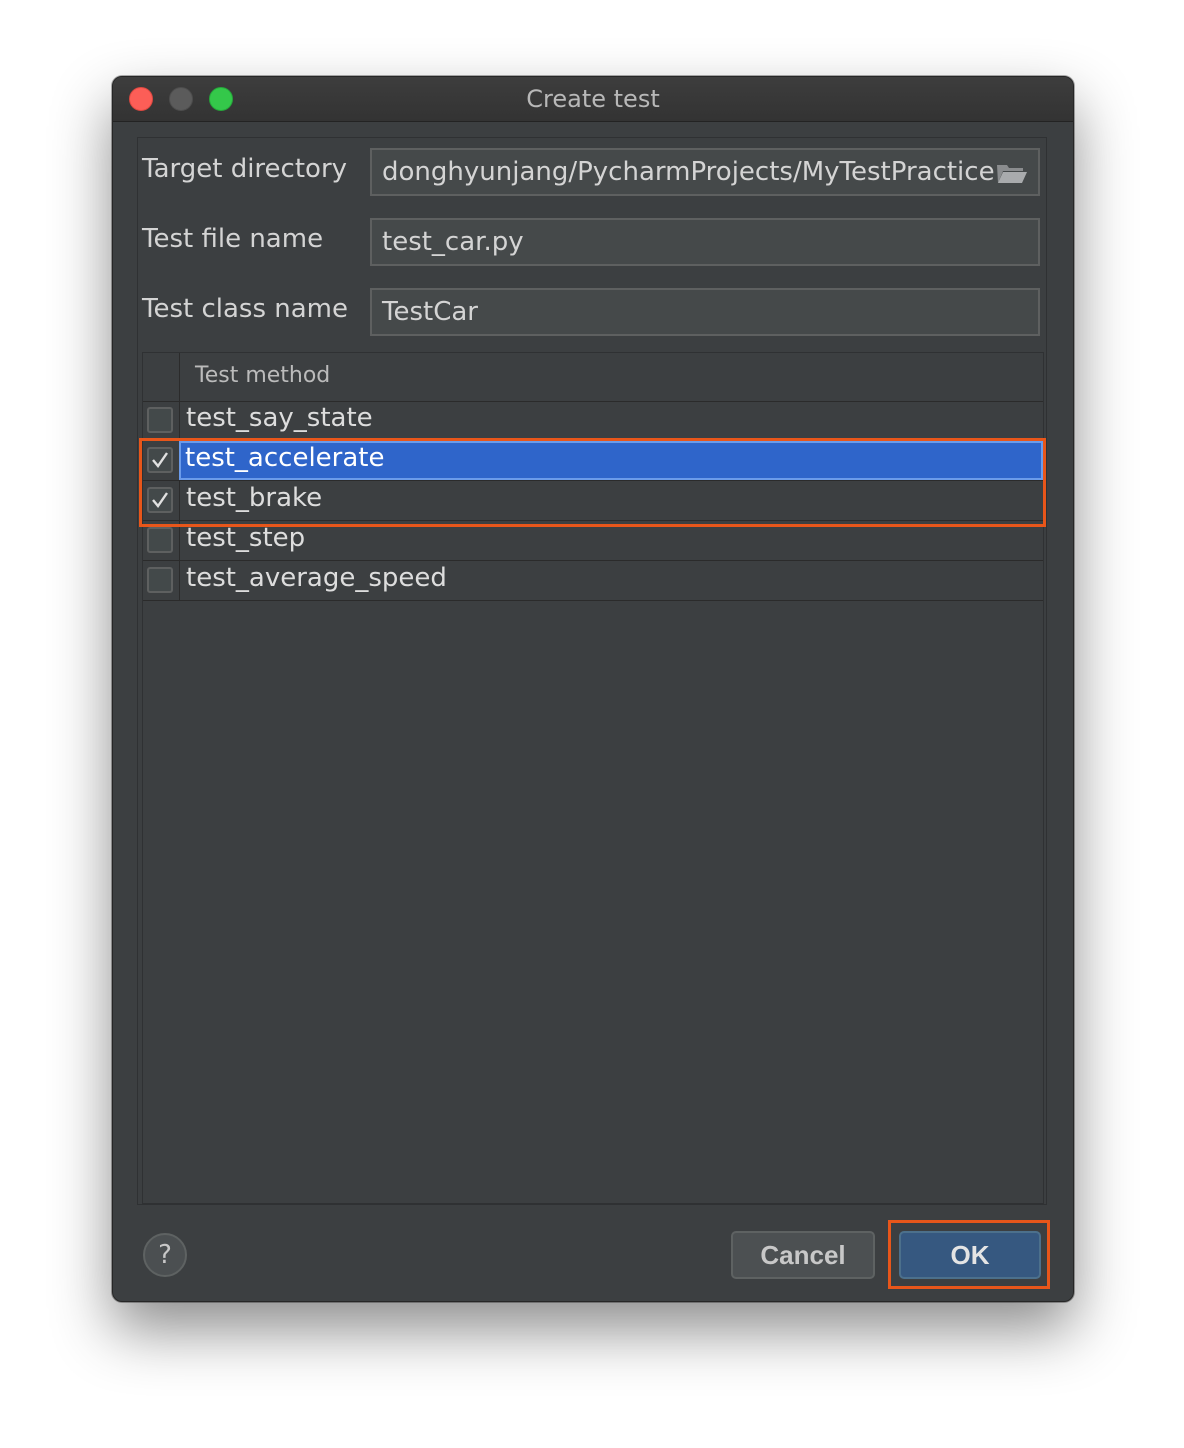 The image size is (1184, 1448). Describe the element at coordinates (1012, 173) in the screenshot. I see `folder-icon` at that location.